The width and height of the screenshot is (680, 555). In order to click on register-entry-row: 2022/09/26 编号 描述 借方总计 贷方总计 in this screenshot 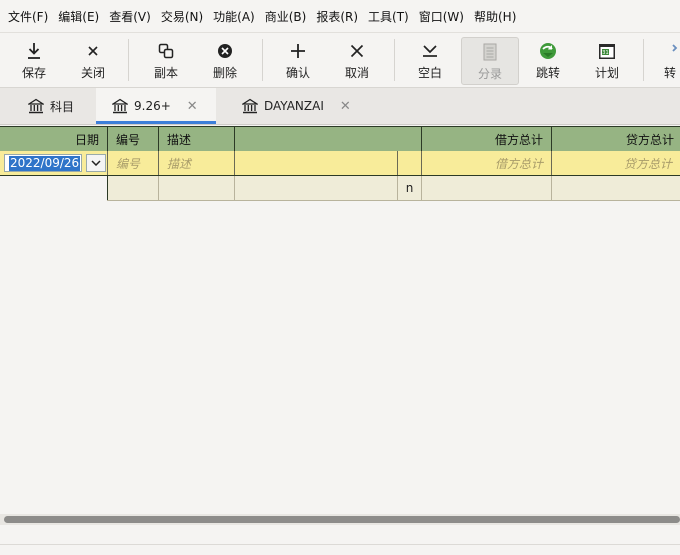, I will do `click(340, 163)`.